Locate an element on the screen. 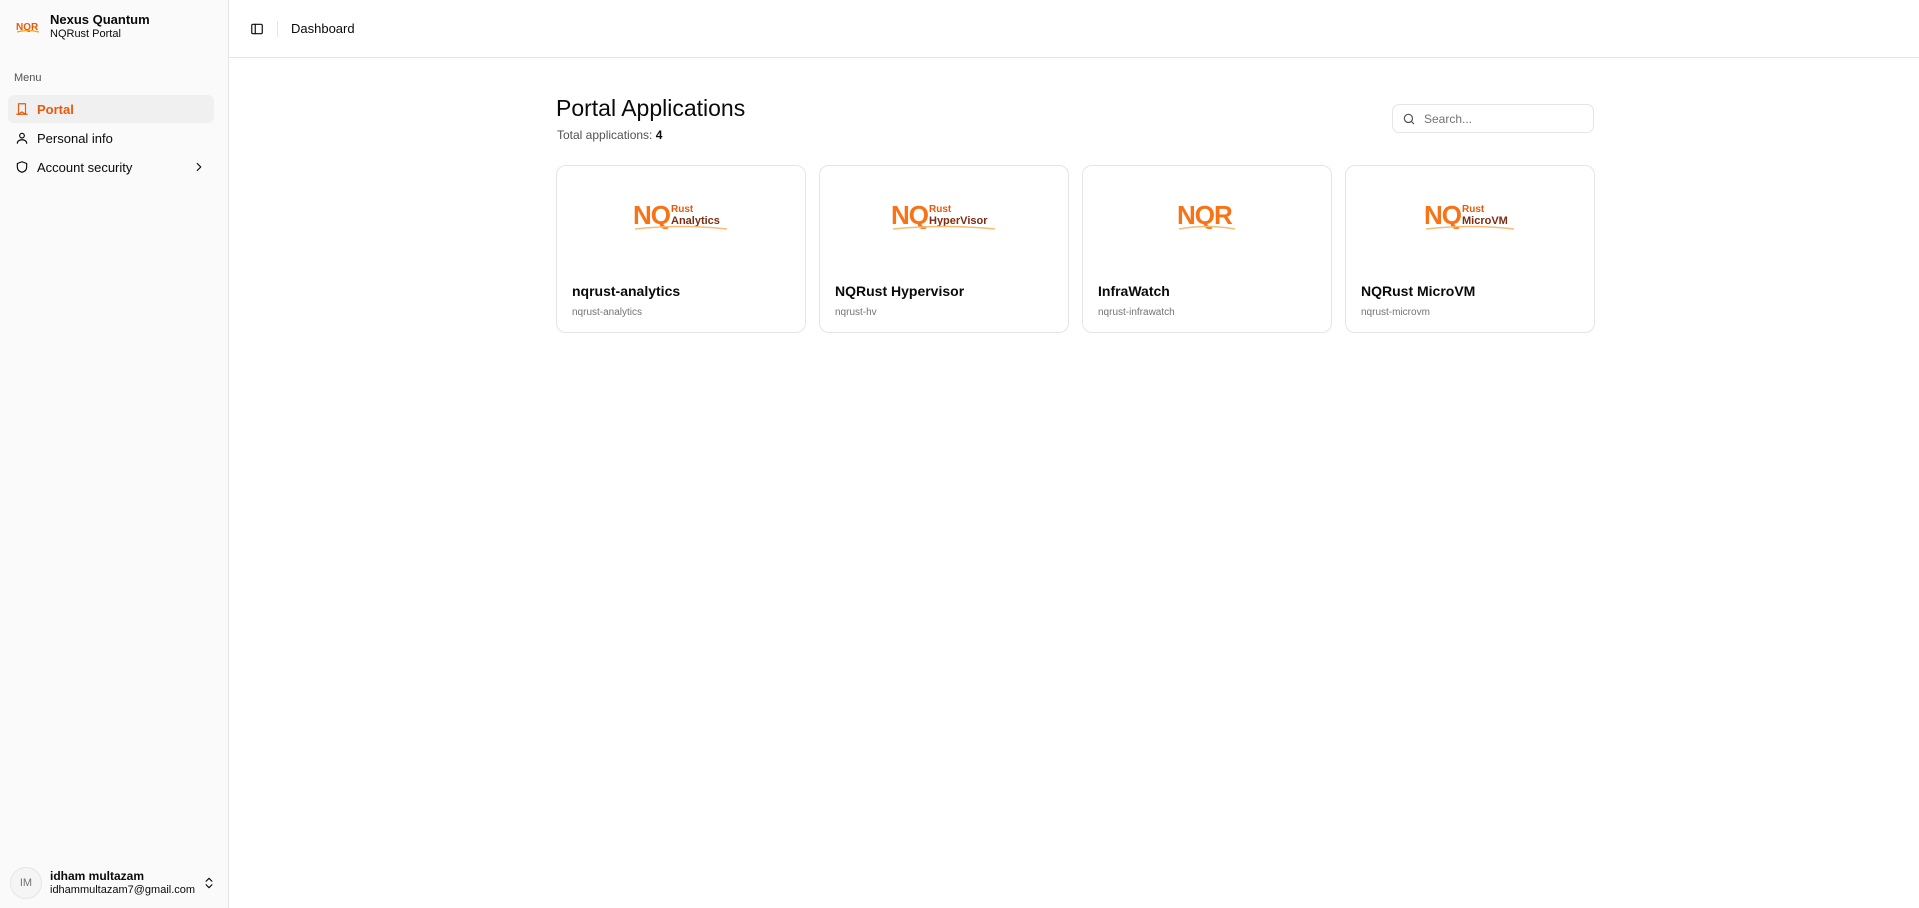 This screenshot has width=1919, height=908. sidebar-toggle-button is located at coordinates (257, 29).